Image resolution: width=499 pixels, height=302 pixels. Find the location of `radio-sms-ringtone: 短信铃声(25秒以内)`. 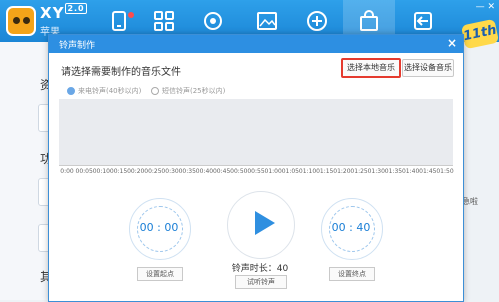

radio-sms-ringtone: 短信铃声(25秒以内) is located at coordinates (188, 91).